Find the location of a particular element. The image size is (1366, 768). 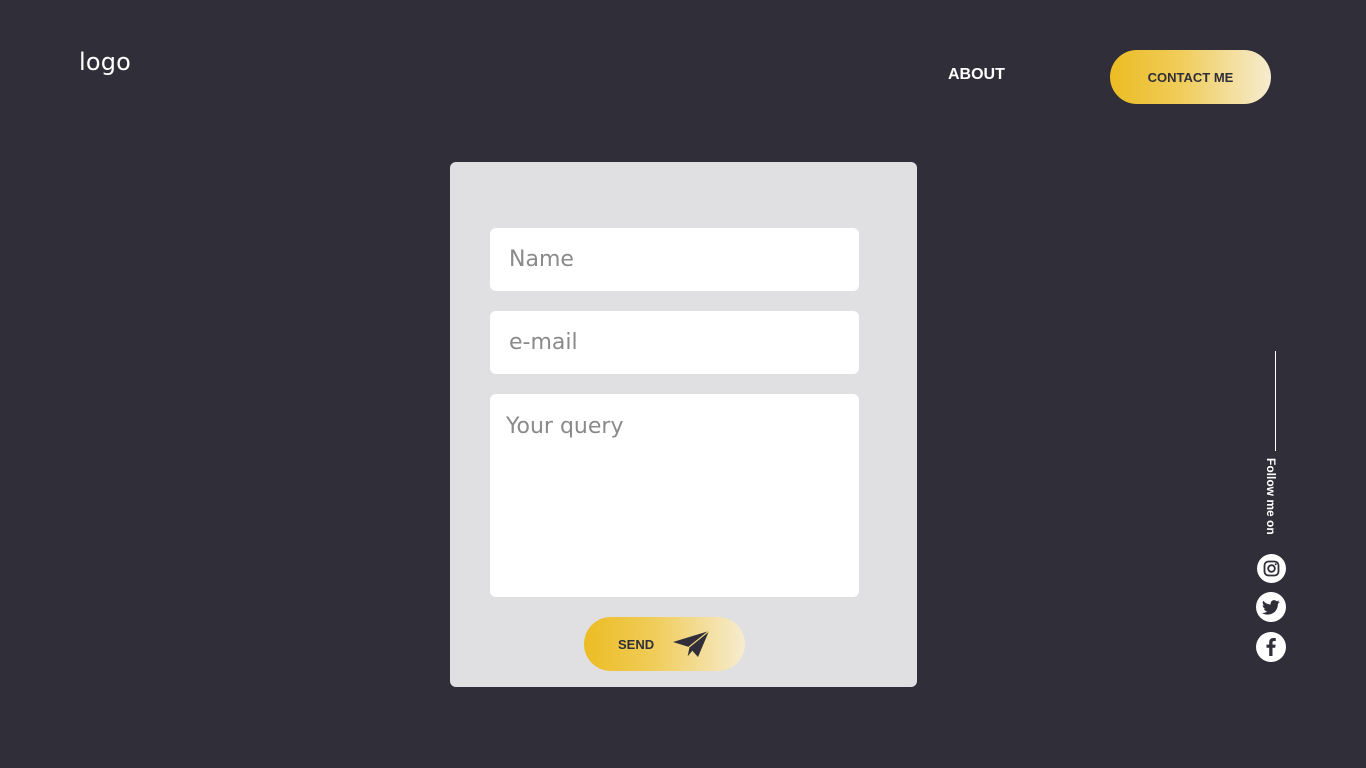

facebook-link is located at coordinates (1271, 647).